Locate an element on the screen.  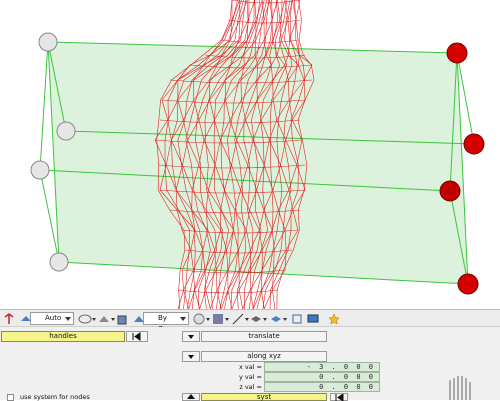
surface-icon is located at coordinates (276, 318).